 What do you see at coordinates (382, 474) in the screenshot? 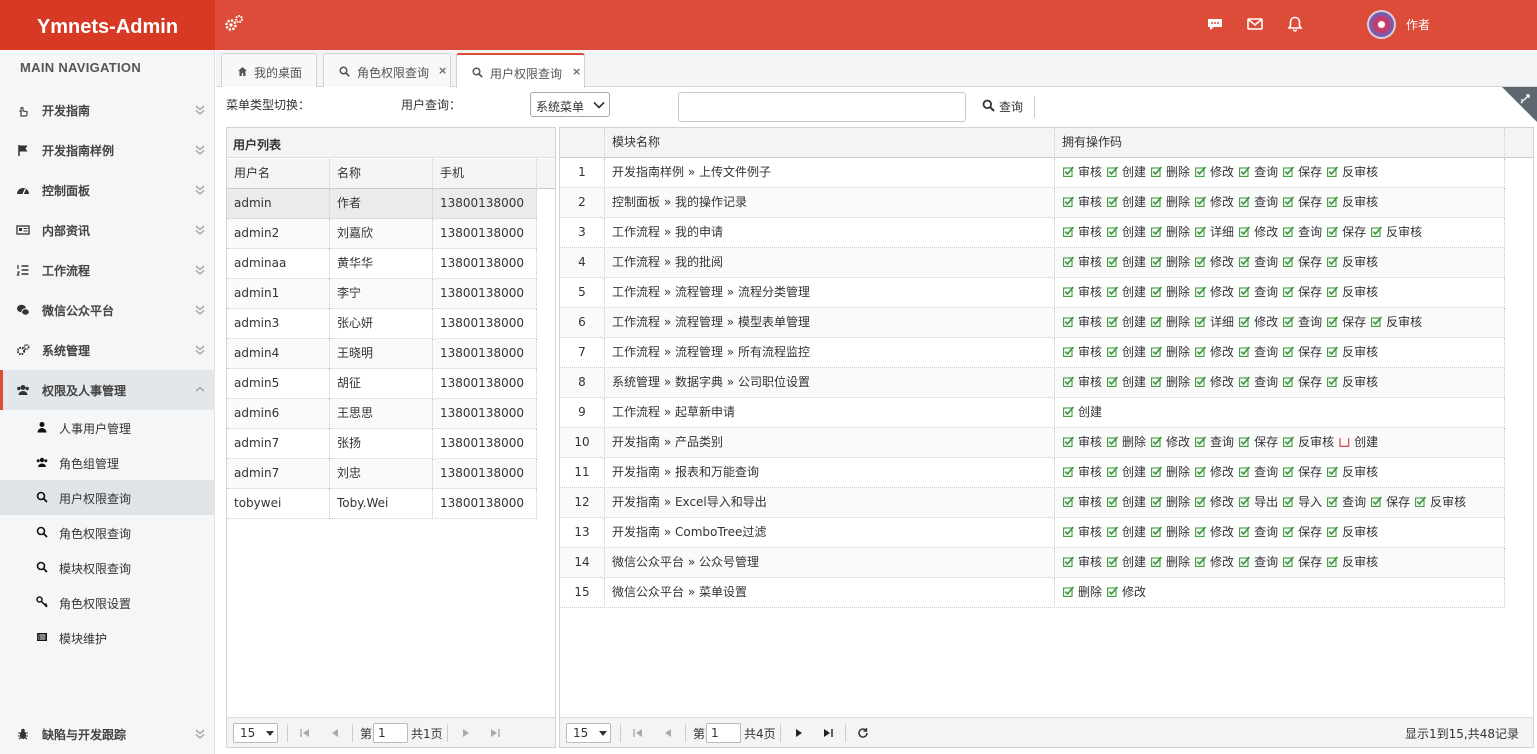
I see `table-row: admin7 刘忠 13800138000` at bounding box center [382, 474].